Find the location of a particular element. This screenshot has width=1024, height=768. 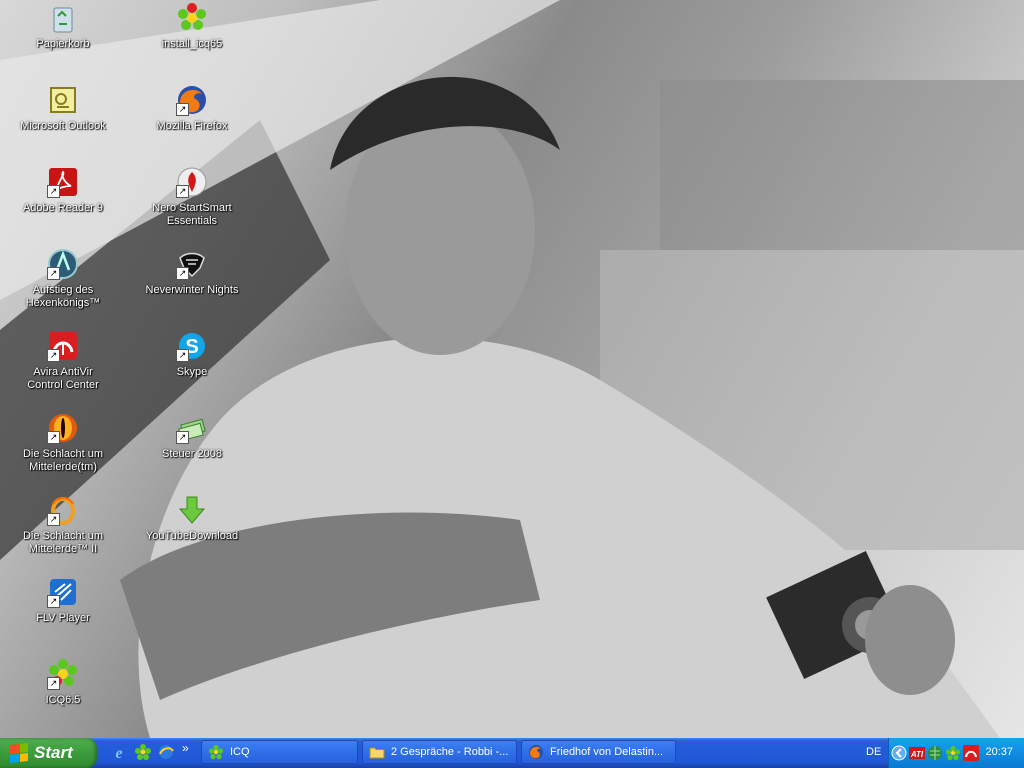

desktop-icon-skype: S ↗ Skype is located at coordinates (192, 354).